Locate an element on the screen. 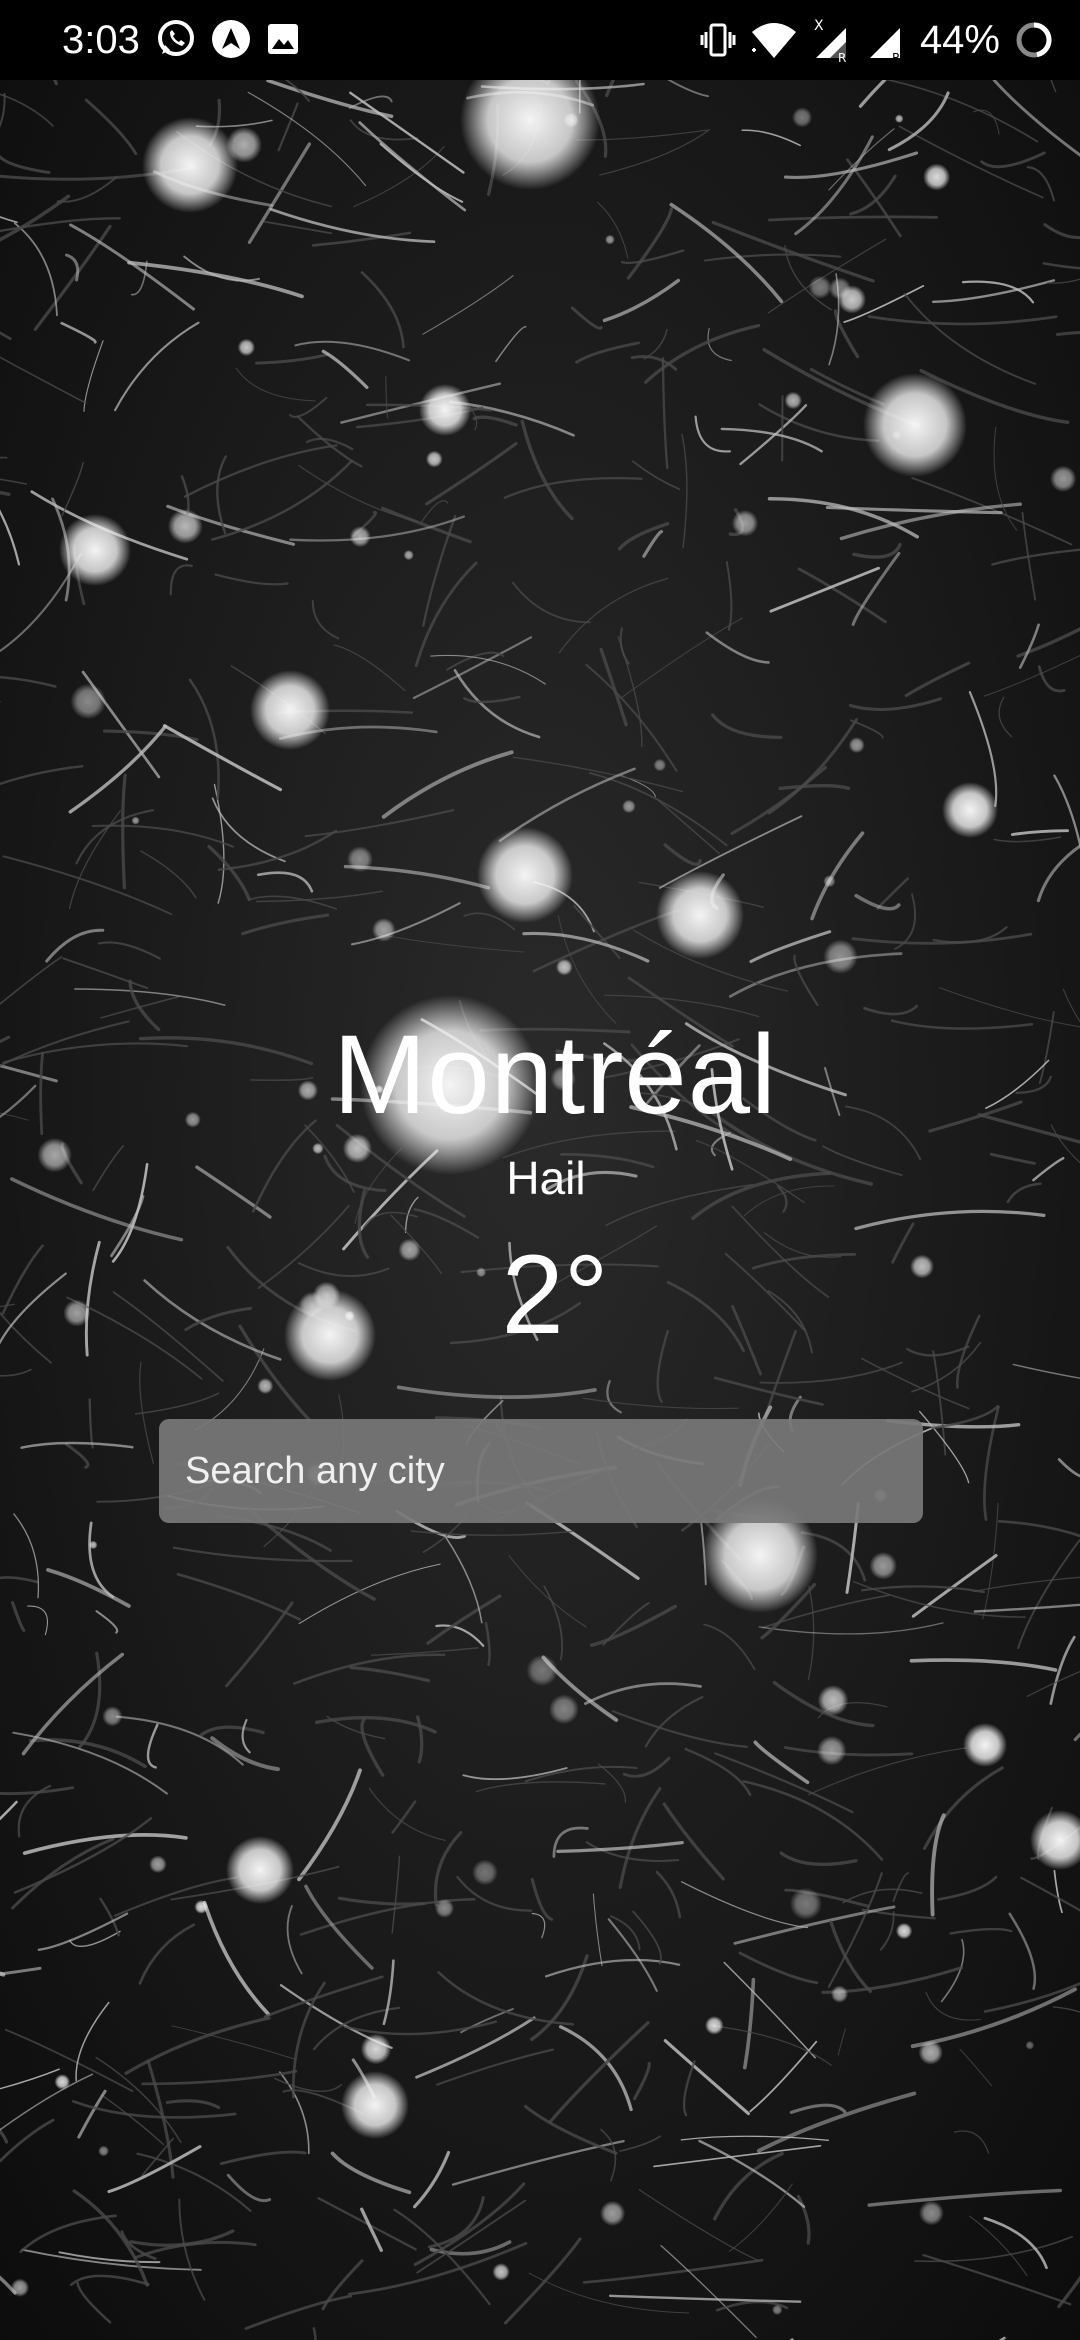 This screenshot has height=2340, width=1080. city-search-input is located at coordinates (541, 1471).